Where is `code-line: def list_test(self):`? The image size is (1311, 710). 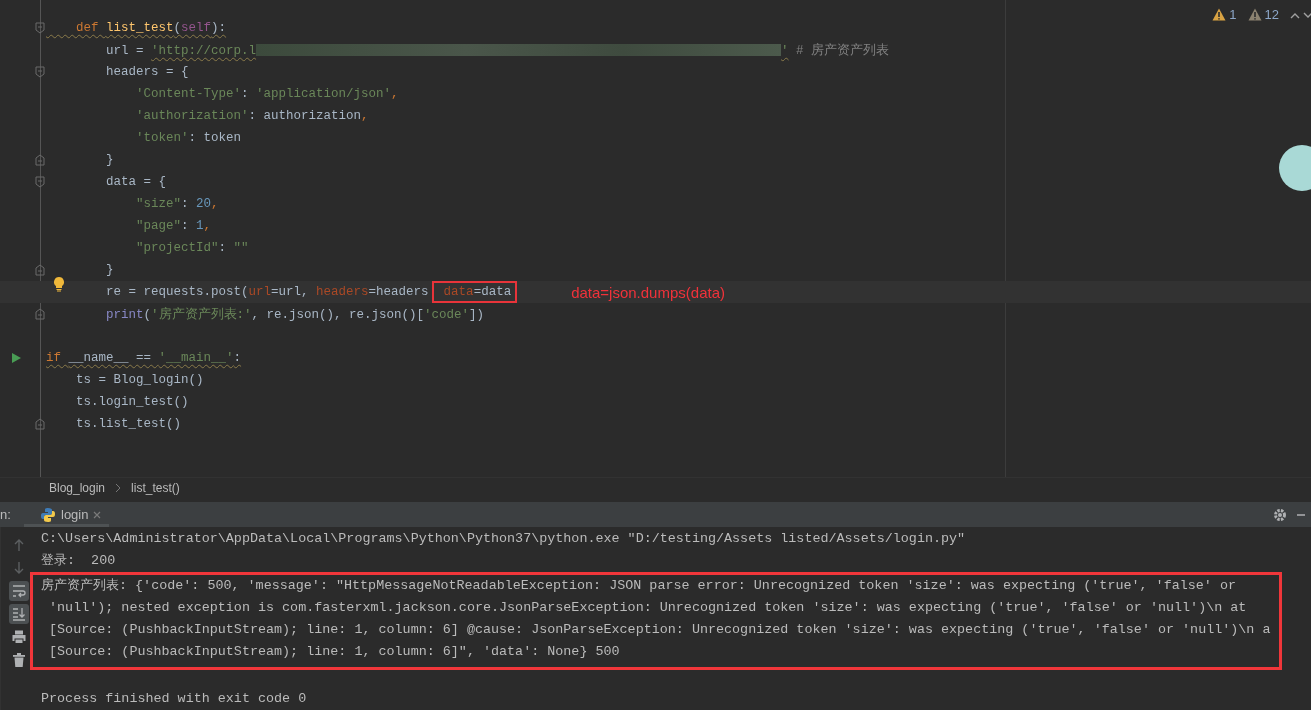 code-line: def list_test(self): is located at coordinates (151, 28).